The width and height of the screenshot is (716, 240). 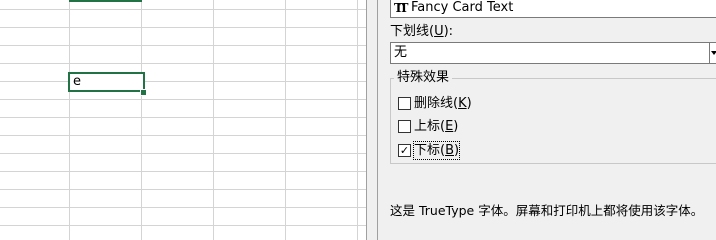 What do you see at coordinates (143, 92) in the screenshot?
I see `fill-handle` at bounding box center [143, 92].